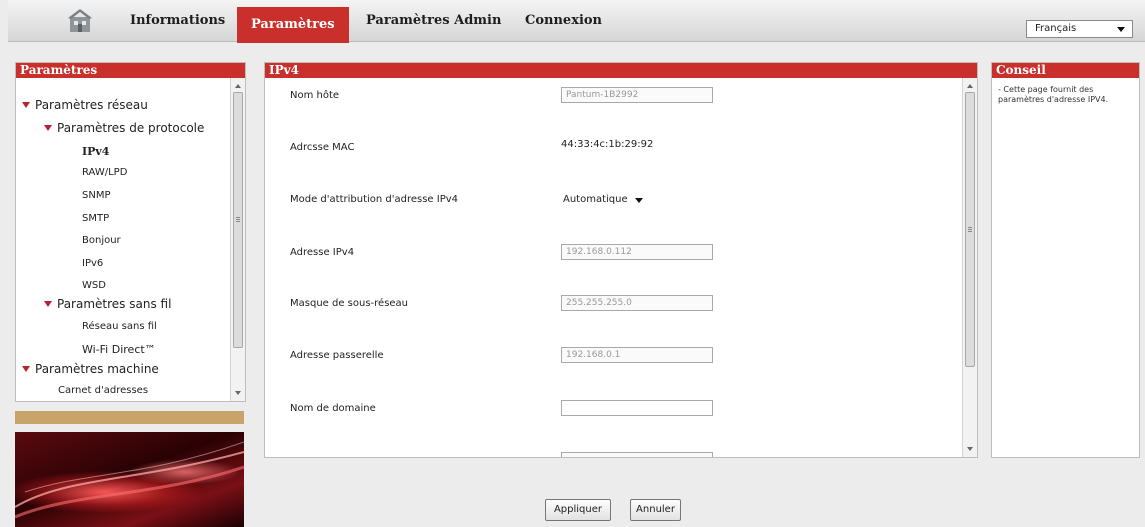 Image resolution: width=1145 pixels, height=527 pixels. I want to click on tree-item-bonjour: Bonjour, so click(101, 240).